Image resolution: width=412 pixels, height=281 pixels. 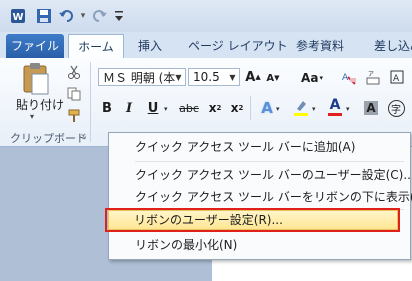 What do you see at coordinates (348, 109) in the screenshot?
I see `font-color-dropdown-icon: ▾` at bounding box center [348, 109].